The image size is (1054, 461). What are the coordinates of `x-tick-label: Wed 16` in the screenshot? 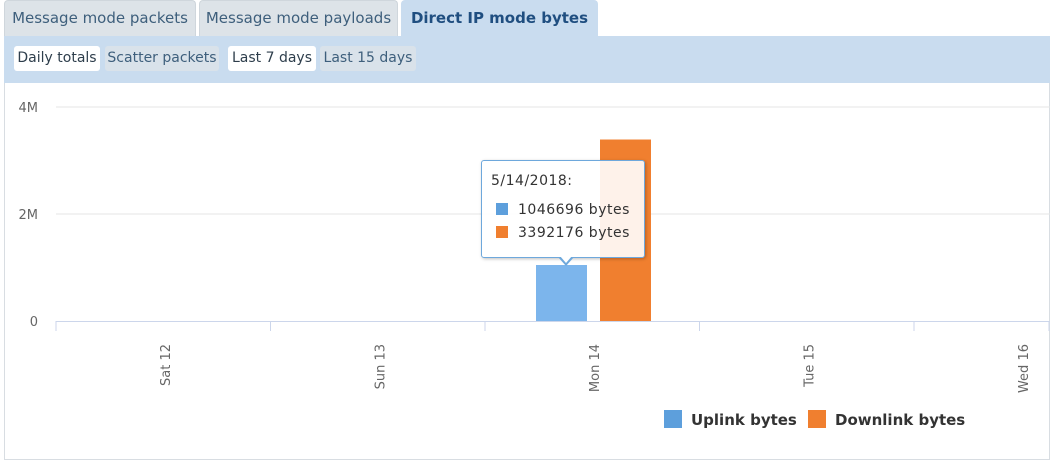 It's located at (1024, 368).